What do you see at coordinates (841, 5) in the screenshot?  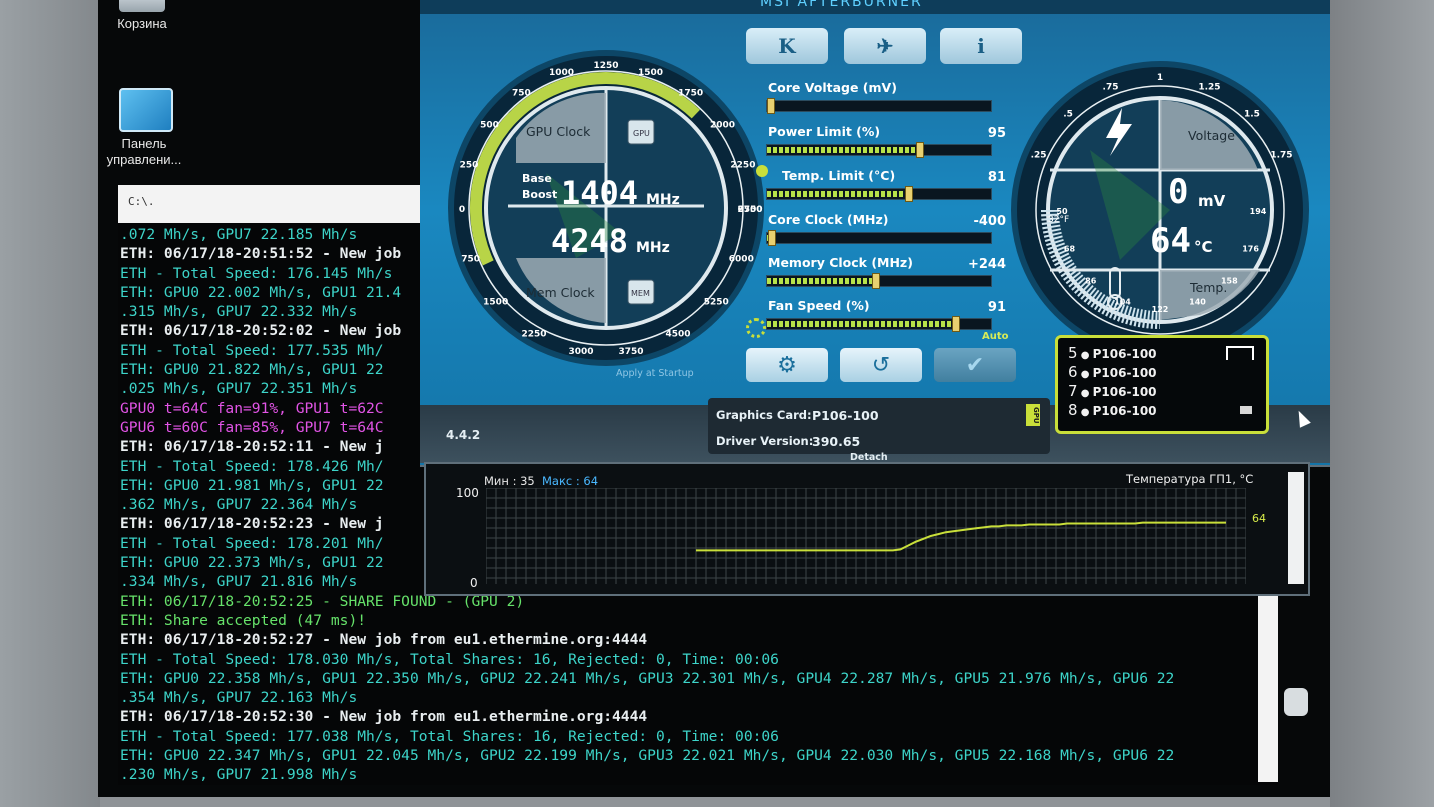 I see `afterburner-title: MSI AFTERBURNER` at bounding box center [841, 5].